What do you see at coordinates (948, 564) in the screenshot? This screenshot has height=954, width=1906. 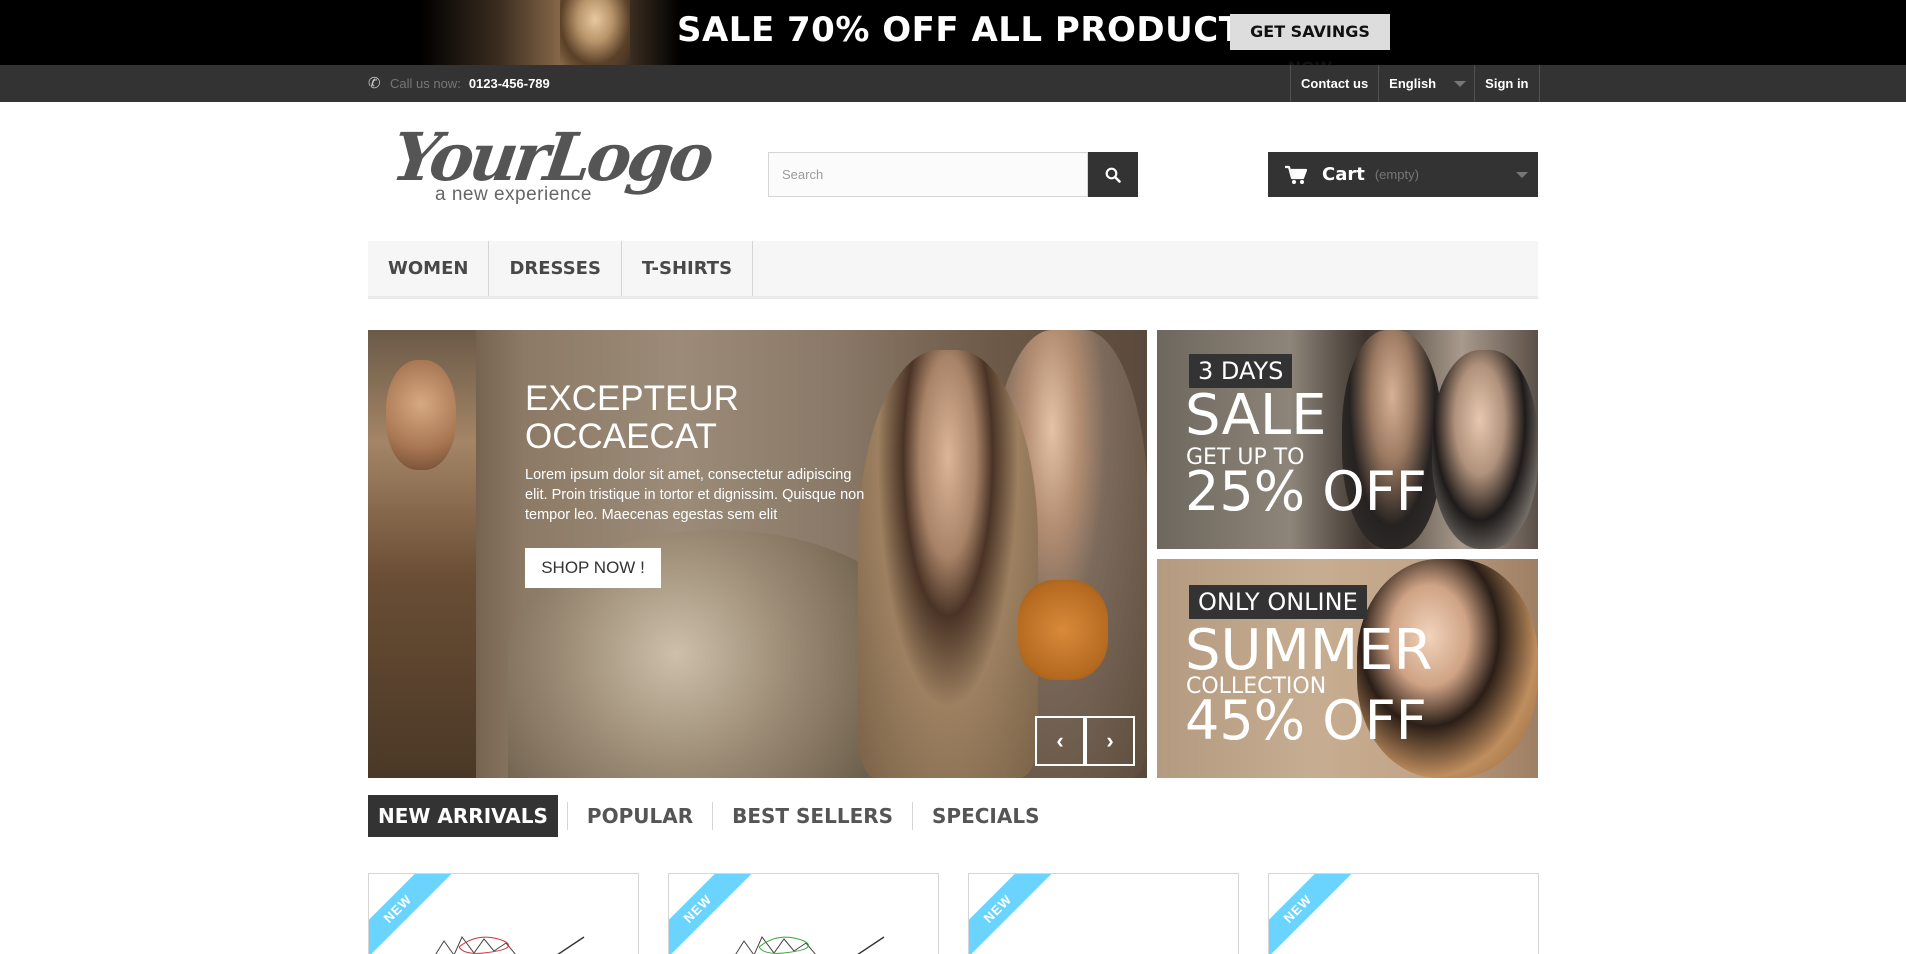 I see `slide-image-woman-left` at bounding box center [948, 564].